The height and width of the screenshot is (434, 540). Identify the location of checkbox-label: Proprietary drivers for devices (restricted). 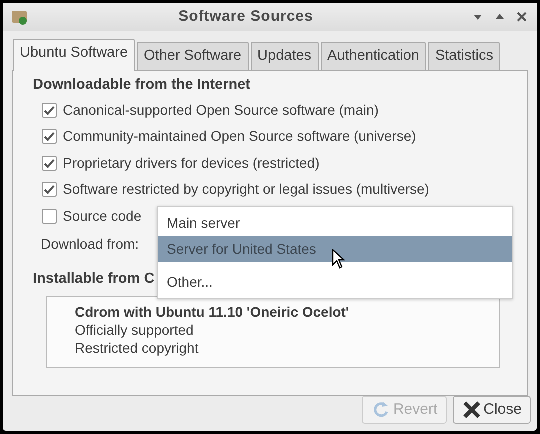
(191, 163).